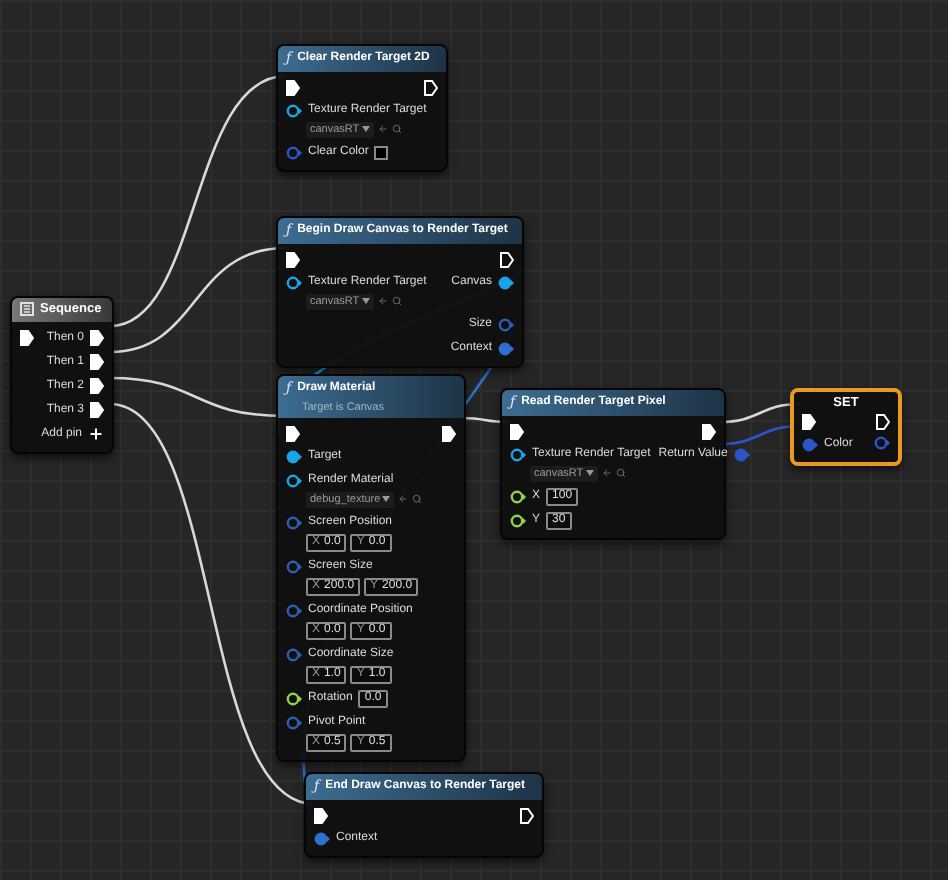 This screenshot has height=880, width=948. I want to click on graph-node, so click(371, 568).